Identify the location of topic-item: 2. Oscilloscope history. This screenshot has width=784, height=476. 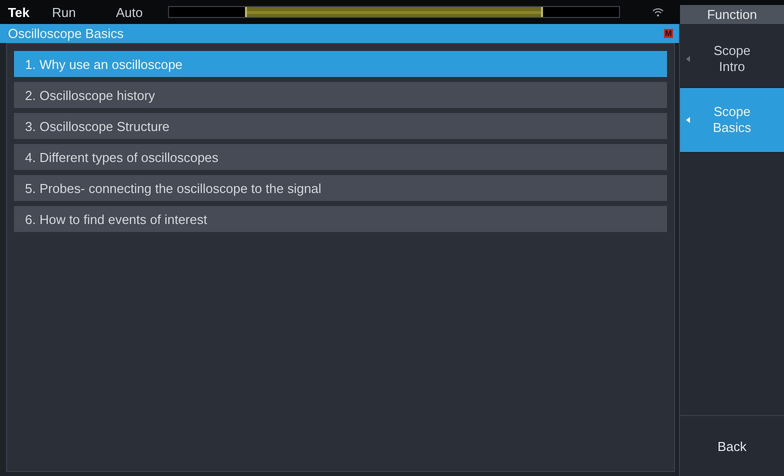
(340, 95).